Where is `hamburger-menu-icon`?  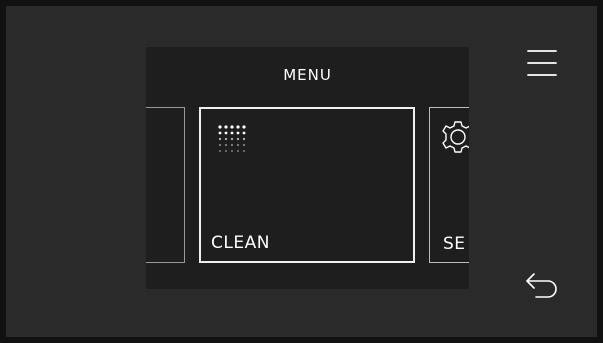
hamburger-menu-icon is located at coordinates (542, 63).